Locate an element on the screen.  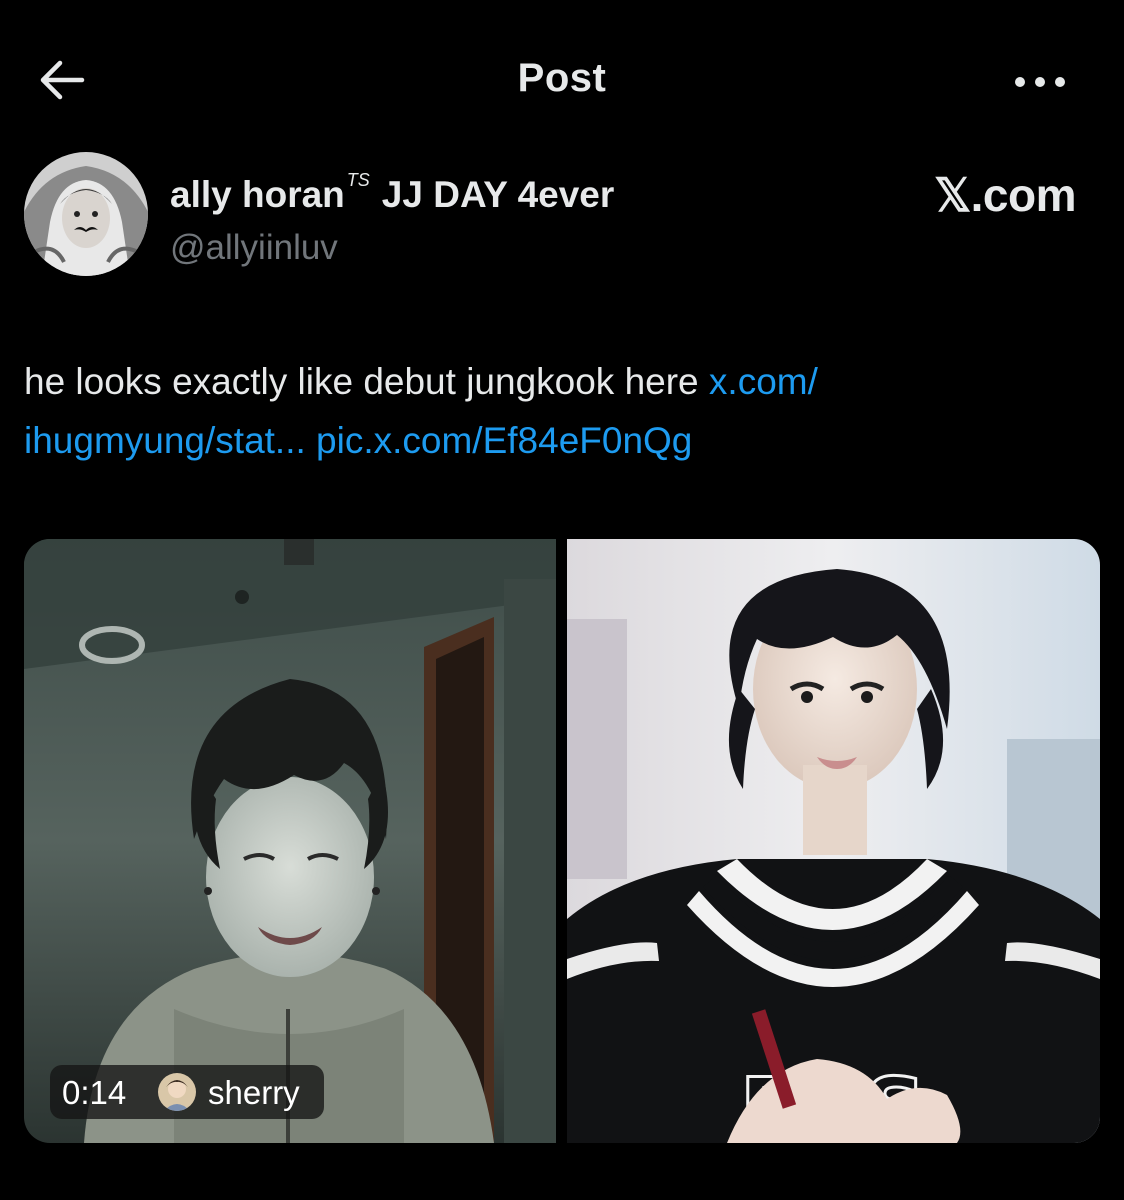
page-title: Post is located at coordinates (562, 78).